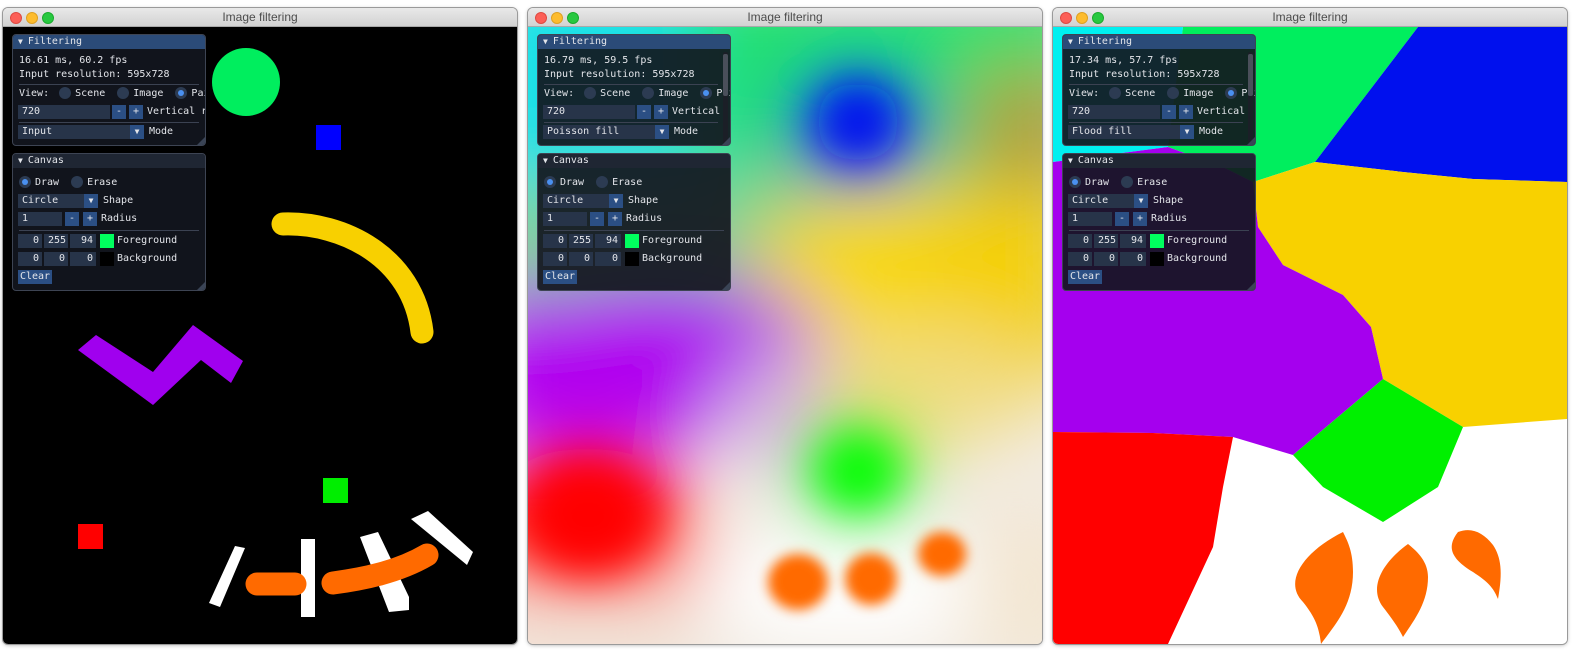 This screenshot has height=660, width=1572. What do you see at coordinates (47, 182) in the screenshot?
I see `draw-label: Draw` at bounding box center [47, 182].